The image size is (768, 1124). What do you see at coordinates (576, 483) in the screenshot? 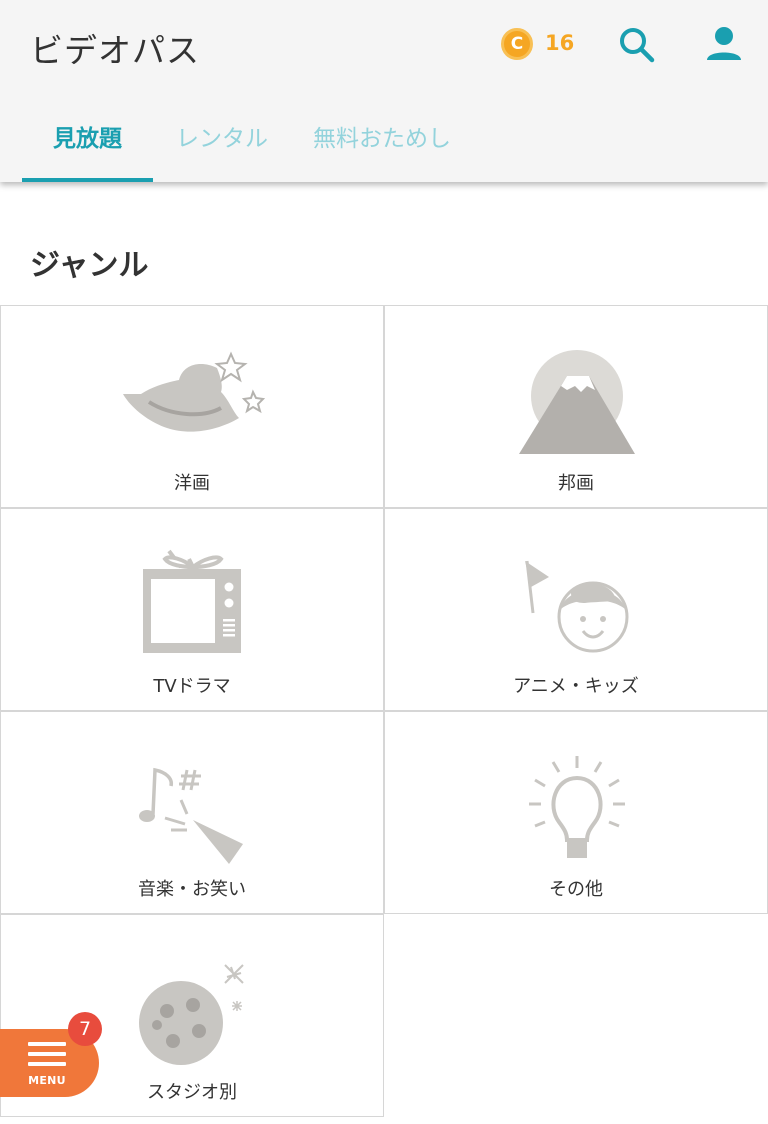
I see `genre-label: 邦画` at bounding box center [576, 483].